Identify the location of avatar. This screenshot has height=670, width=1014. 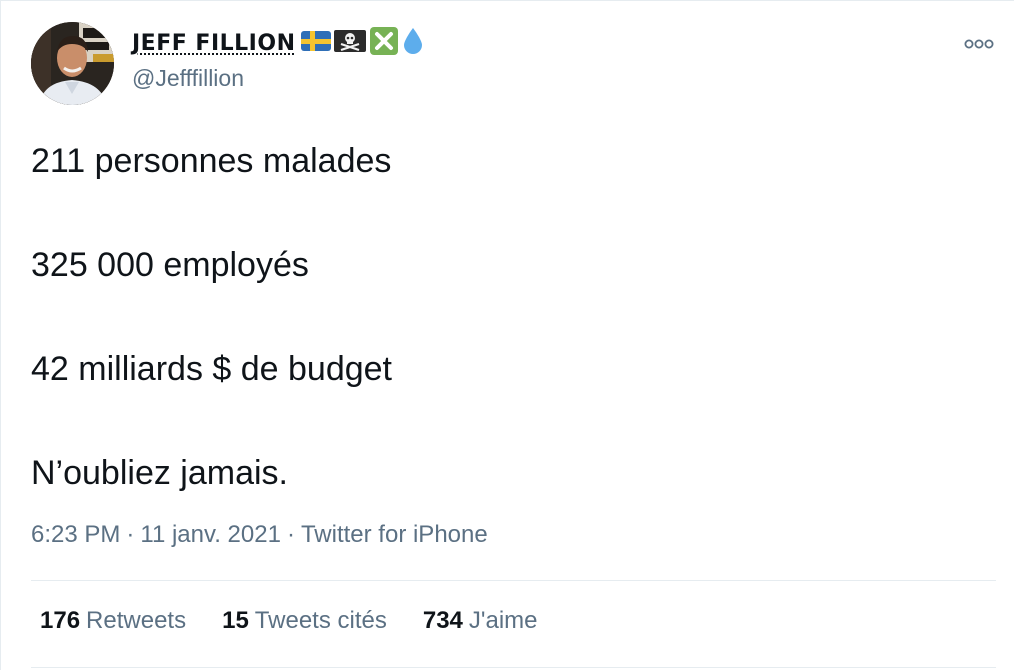
(72, 63).